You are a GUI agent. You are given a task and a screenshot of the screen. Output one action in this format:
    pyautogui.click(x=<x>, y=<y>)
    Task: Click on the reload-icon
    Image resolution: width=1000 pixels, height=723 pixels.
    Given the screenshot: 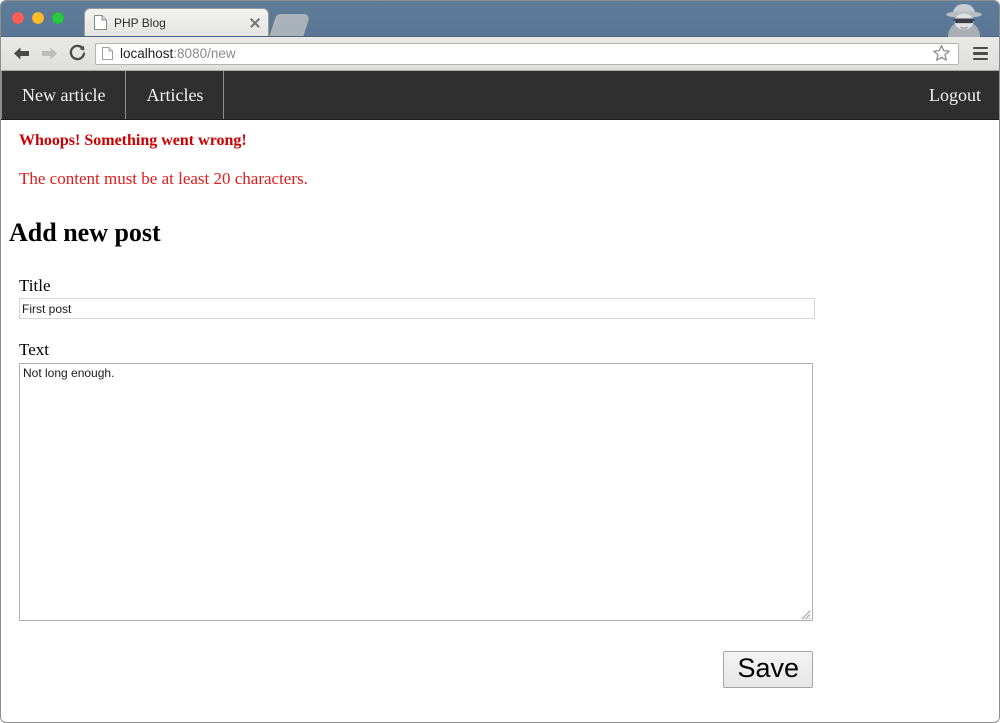 What is the action you would take?
    pyautogui.click(x=77, y=54)
    